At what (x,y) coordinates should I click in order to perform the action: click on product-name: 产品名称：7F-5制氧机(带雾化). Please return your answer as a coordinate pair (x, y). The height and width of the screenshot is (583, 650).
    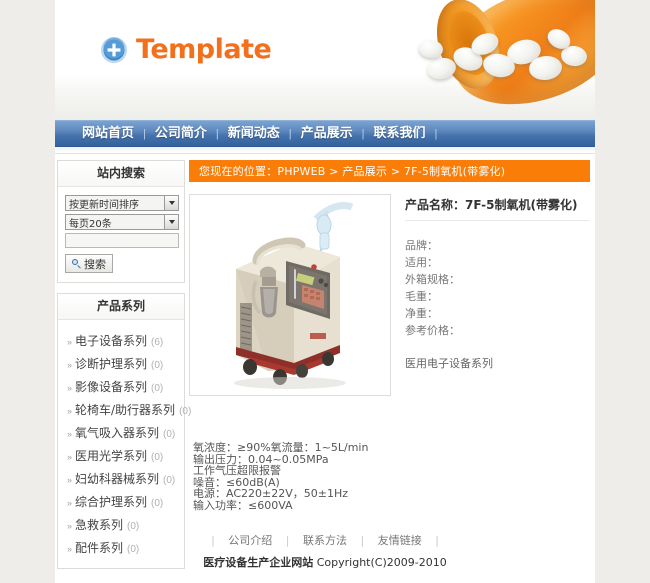
    Looking at the image, I should click on (497, 208).